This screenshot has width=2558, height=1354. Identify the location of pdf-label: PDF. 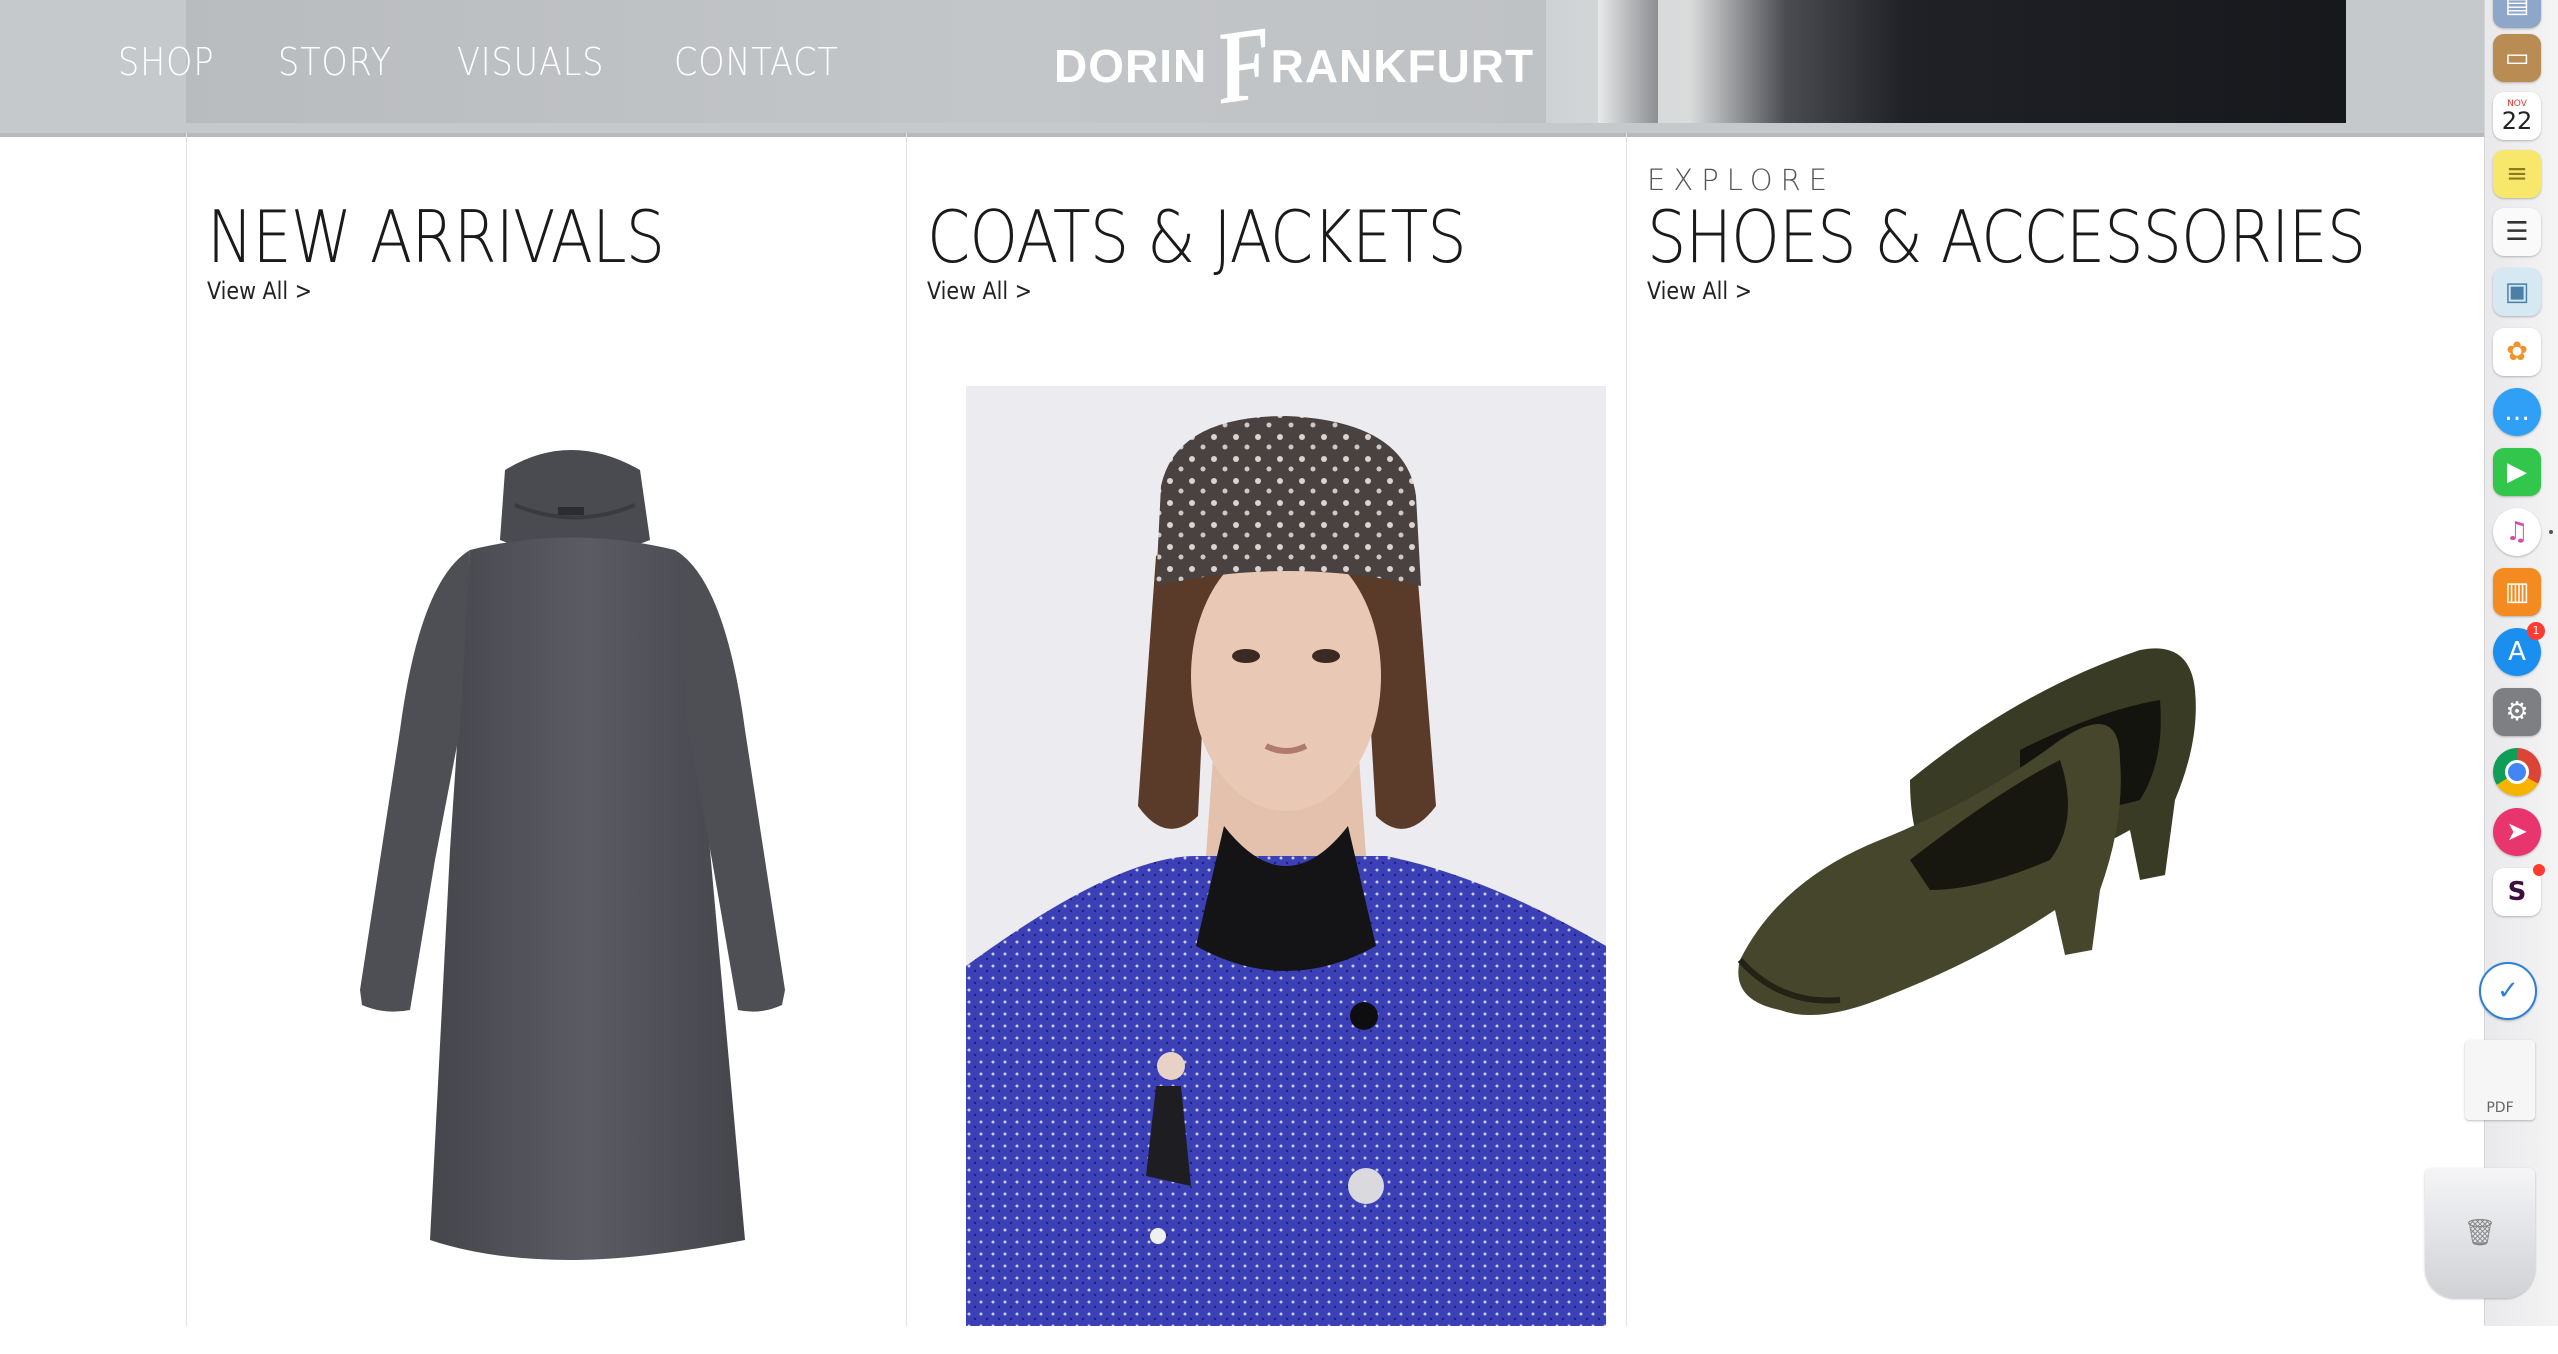
(2500, 1108).